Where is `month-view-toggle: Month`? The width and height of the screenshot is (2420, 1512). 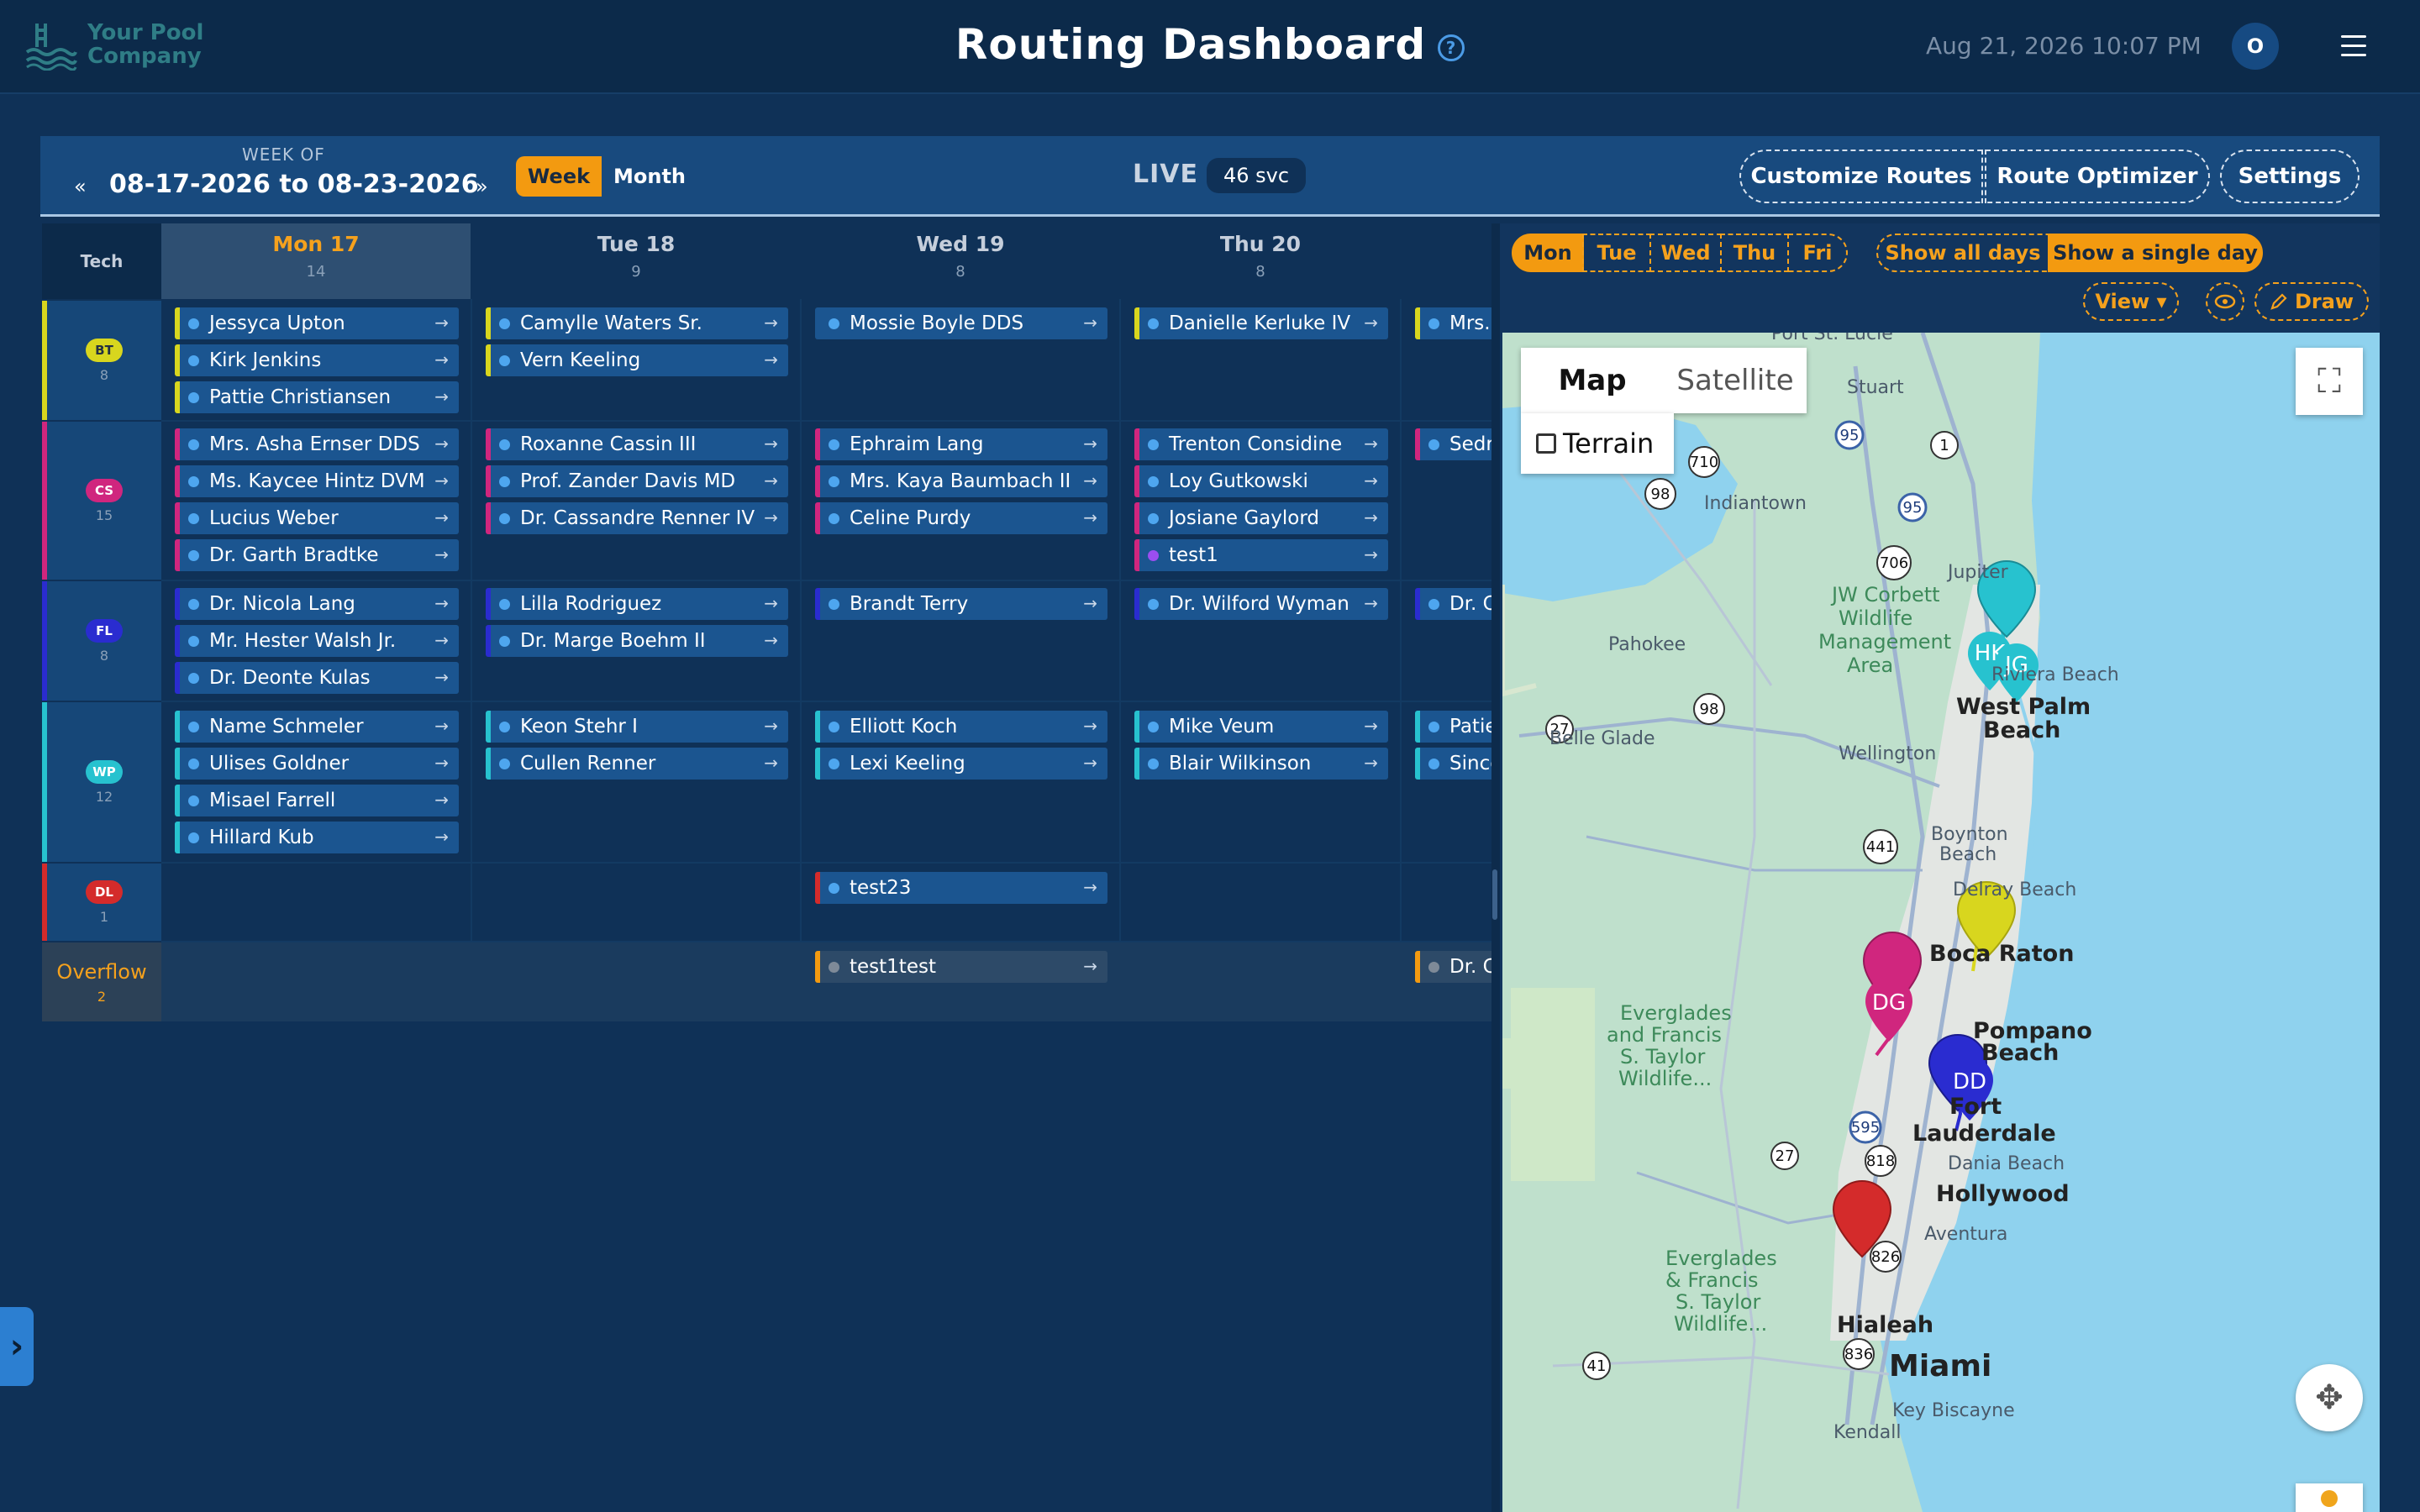
month-view-toggle: Month is located at coordinates (649, 176).